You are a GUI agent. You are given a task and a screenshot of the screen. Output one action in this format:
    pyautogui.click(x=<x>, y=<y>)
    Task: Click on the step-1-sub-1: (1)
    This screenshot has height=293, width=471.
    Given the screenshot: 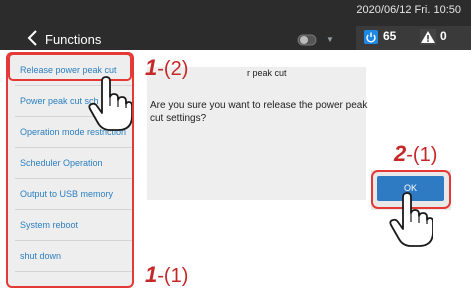 What is the action you would take?
    pyautogui.click(x=176, y=276)
    